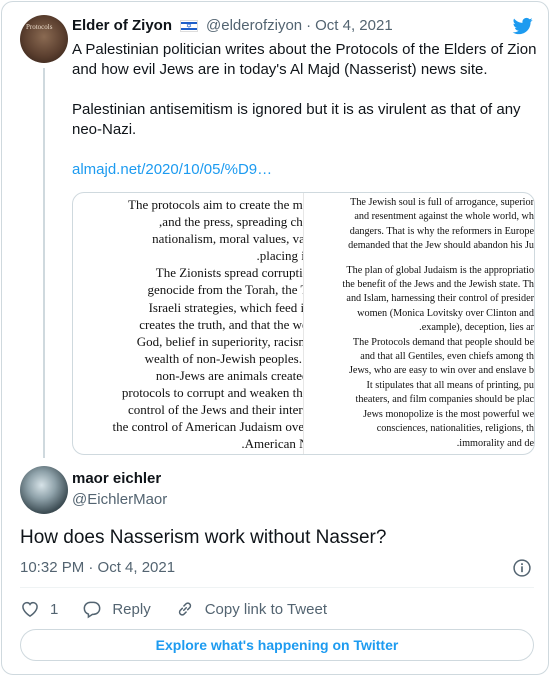  What do you see at coordinates (189, 25) in the screenshot?
I see `israel-flag-icon: ✡` at bounding box center [189, 25].